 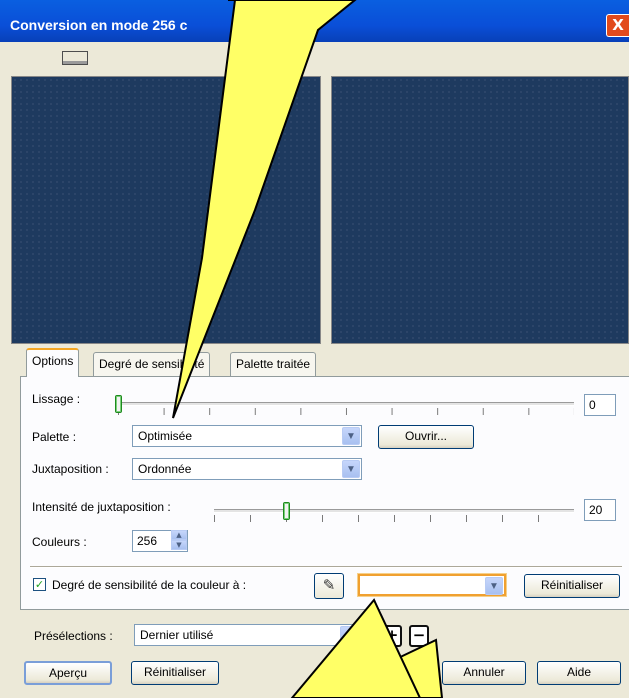 I want to click on juxtaposition-label: Juxtaposition :, so click(x=70, y=469).